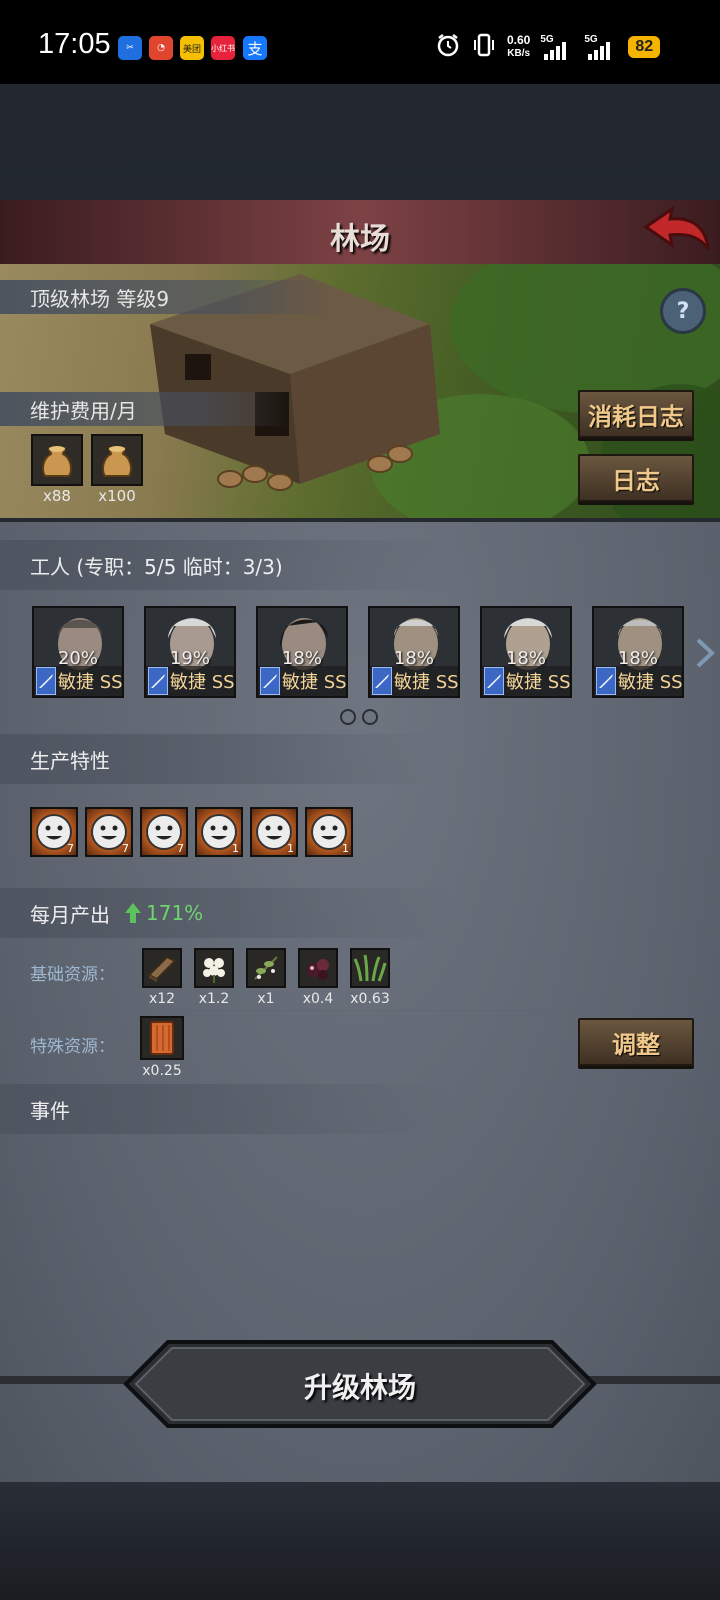 The width and height of the screenshot is (720, 1600). I want to click on upkeep-qty: x100, so click(117, 496).